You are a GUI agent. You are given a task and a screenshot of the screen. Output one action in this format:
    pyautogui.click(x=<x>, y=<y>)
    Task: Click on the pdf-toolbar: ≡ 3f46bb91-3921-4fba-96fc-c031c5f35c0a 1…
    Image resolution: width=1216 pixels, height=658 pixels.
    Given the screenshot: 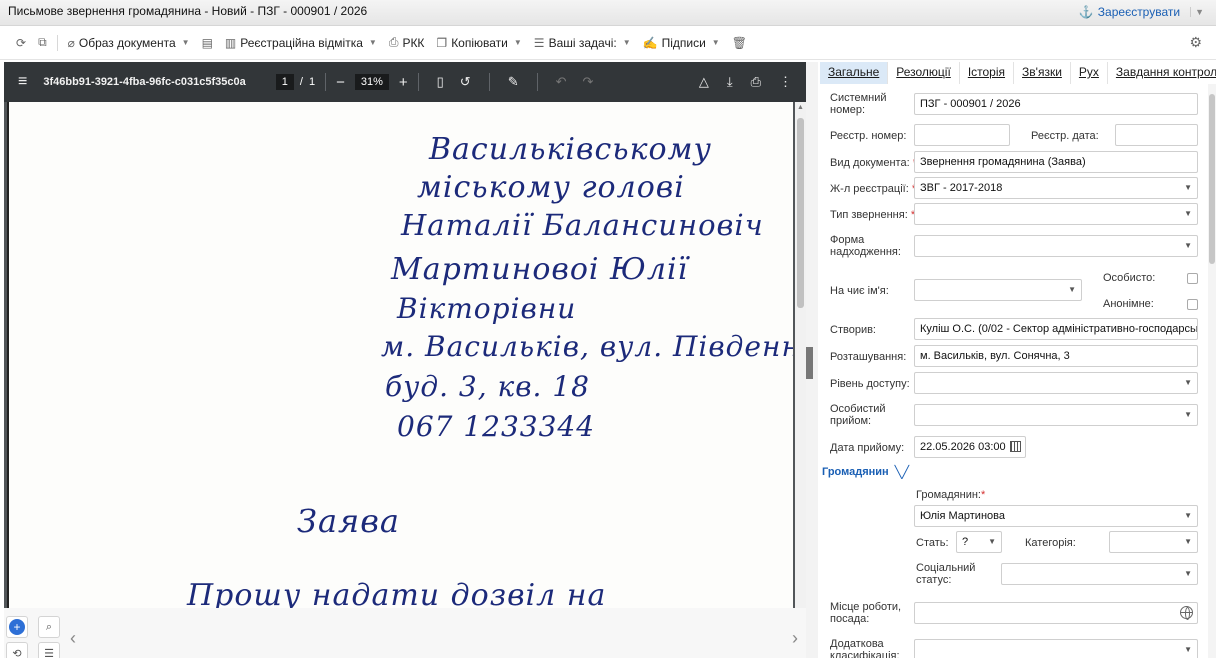 What is the action you would take?
    pyautogui.click(x=405, y=82)
    